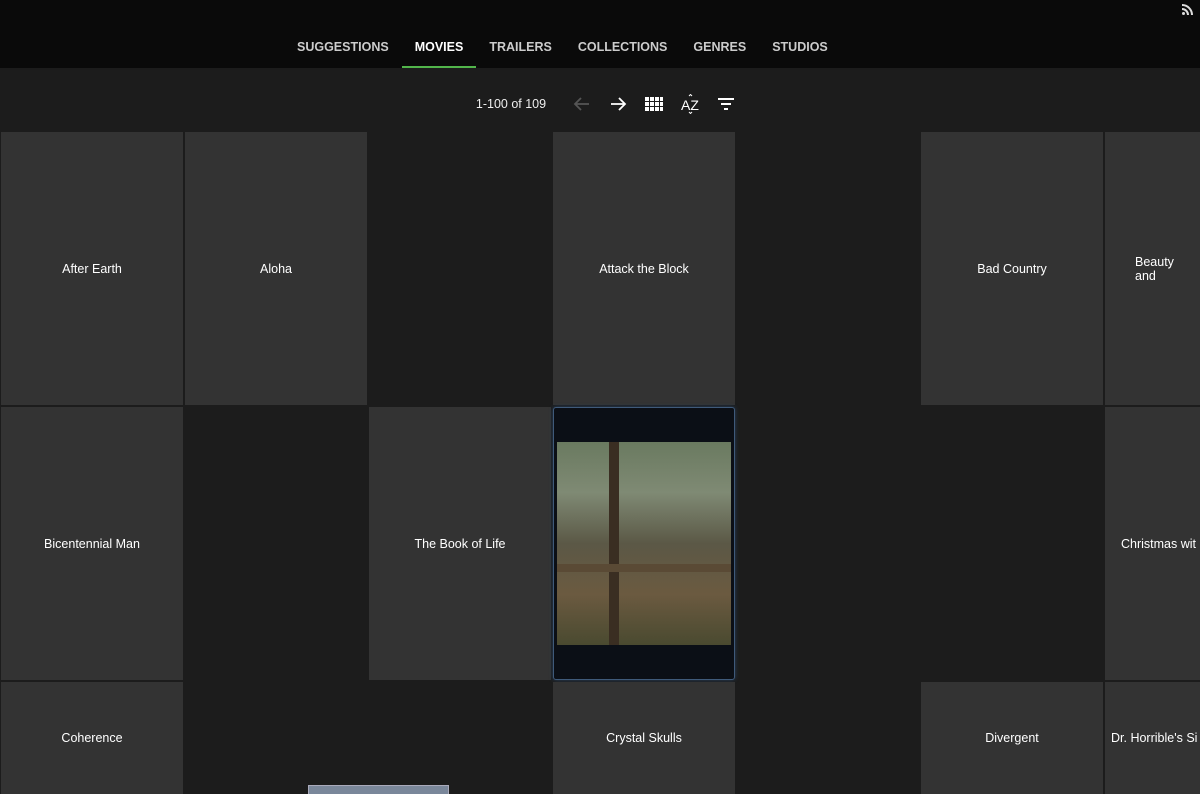  I want to click on sort-az-icon: AZ, so click(690, 104).